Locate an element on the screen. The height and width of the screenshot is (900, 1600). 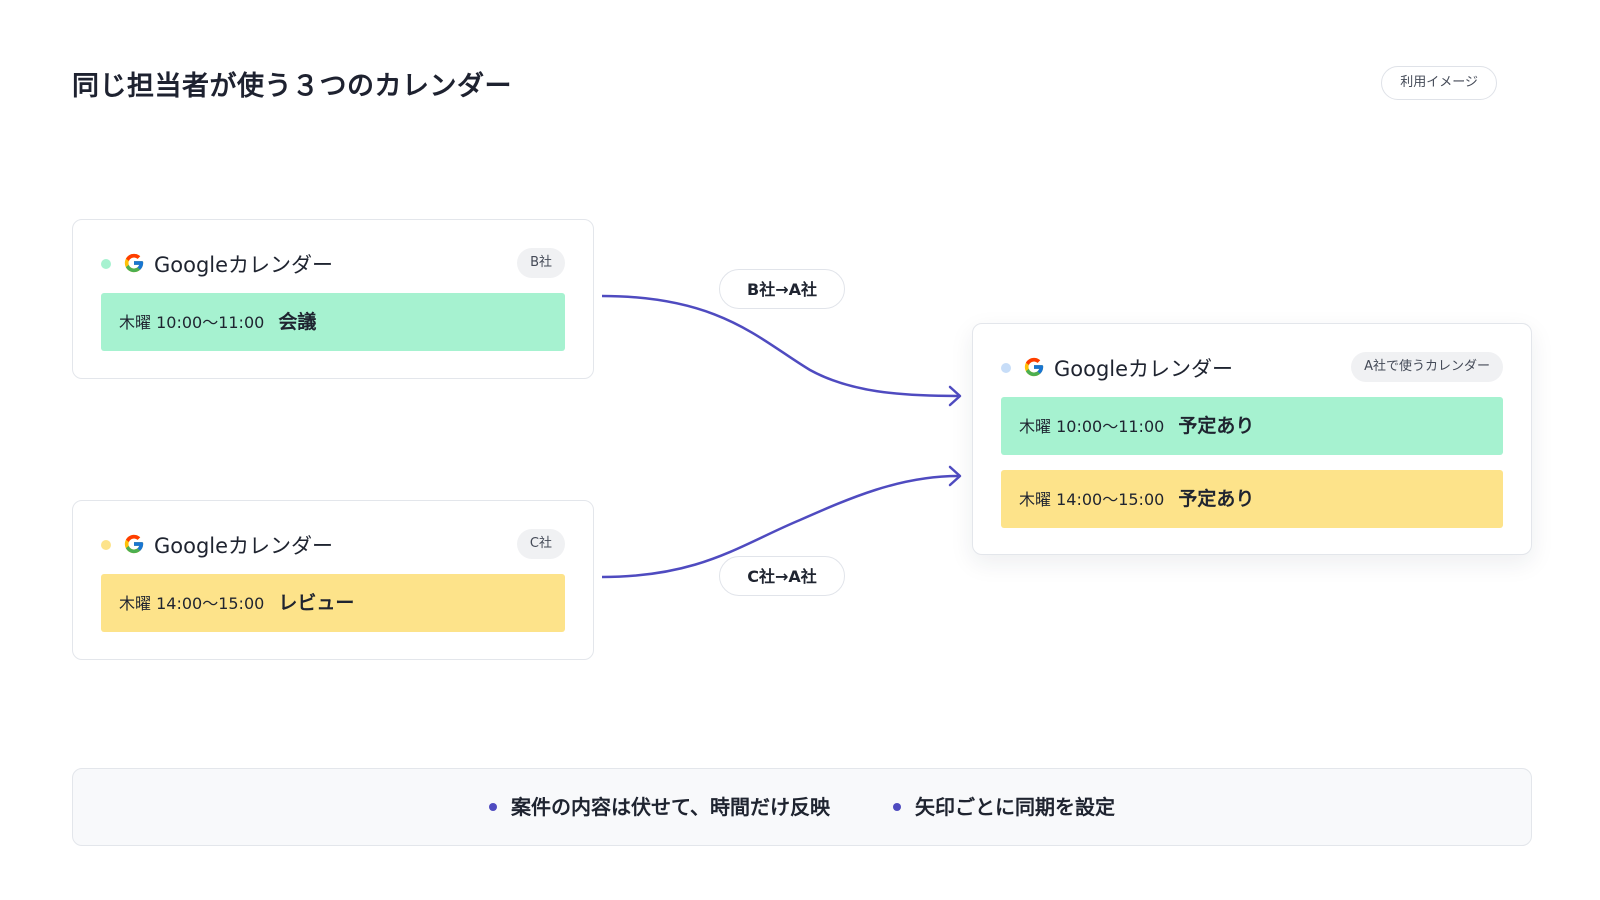
event-row: 木曜 14:00〜15:00 予定あり is located at coordinates (1252, 499).